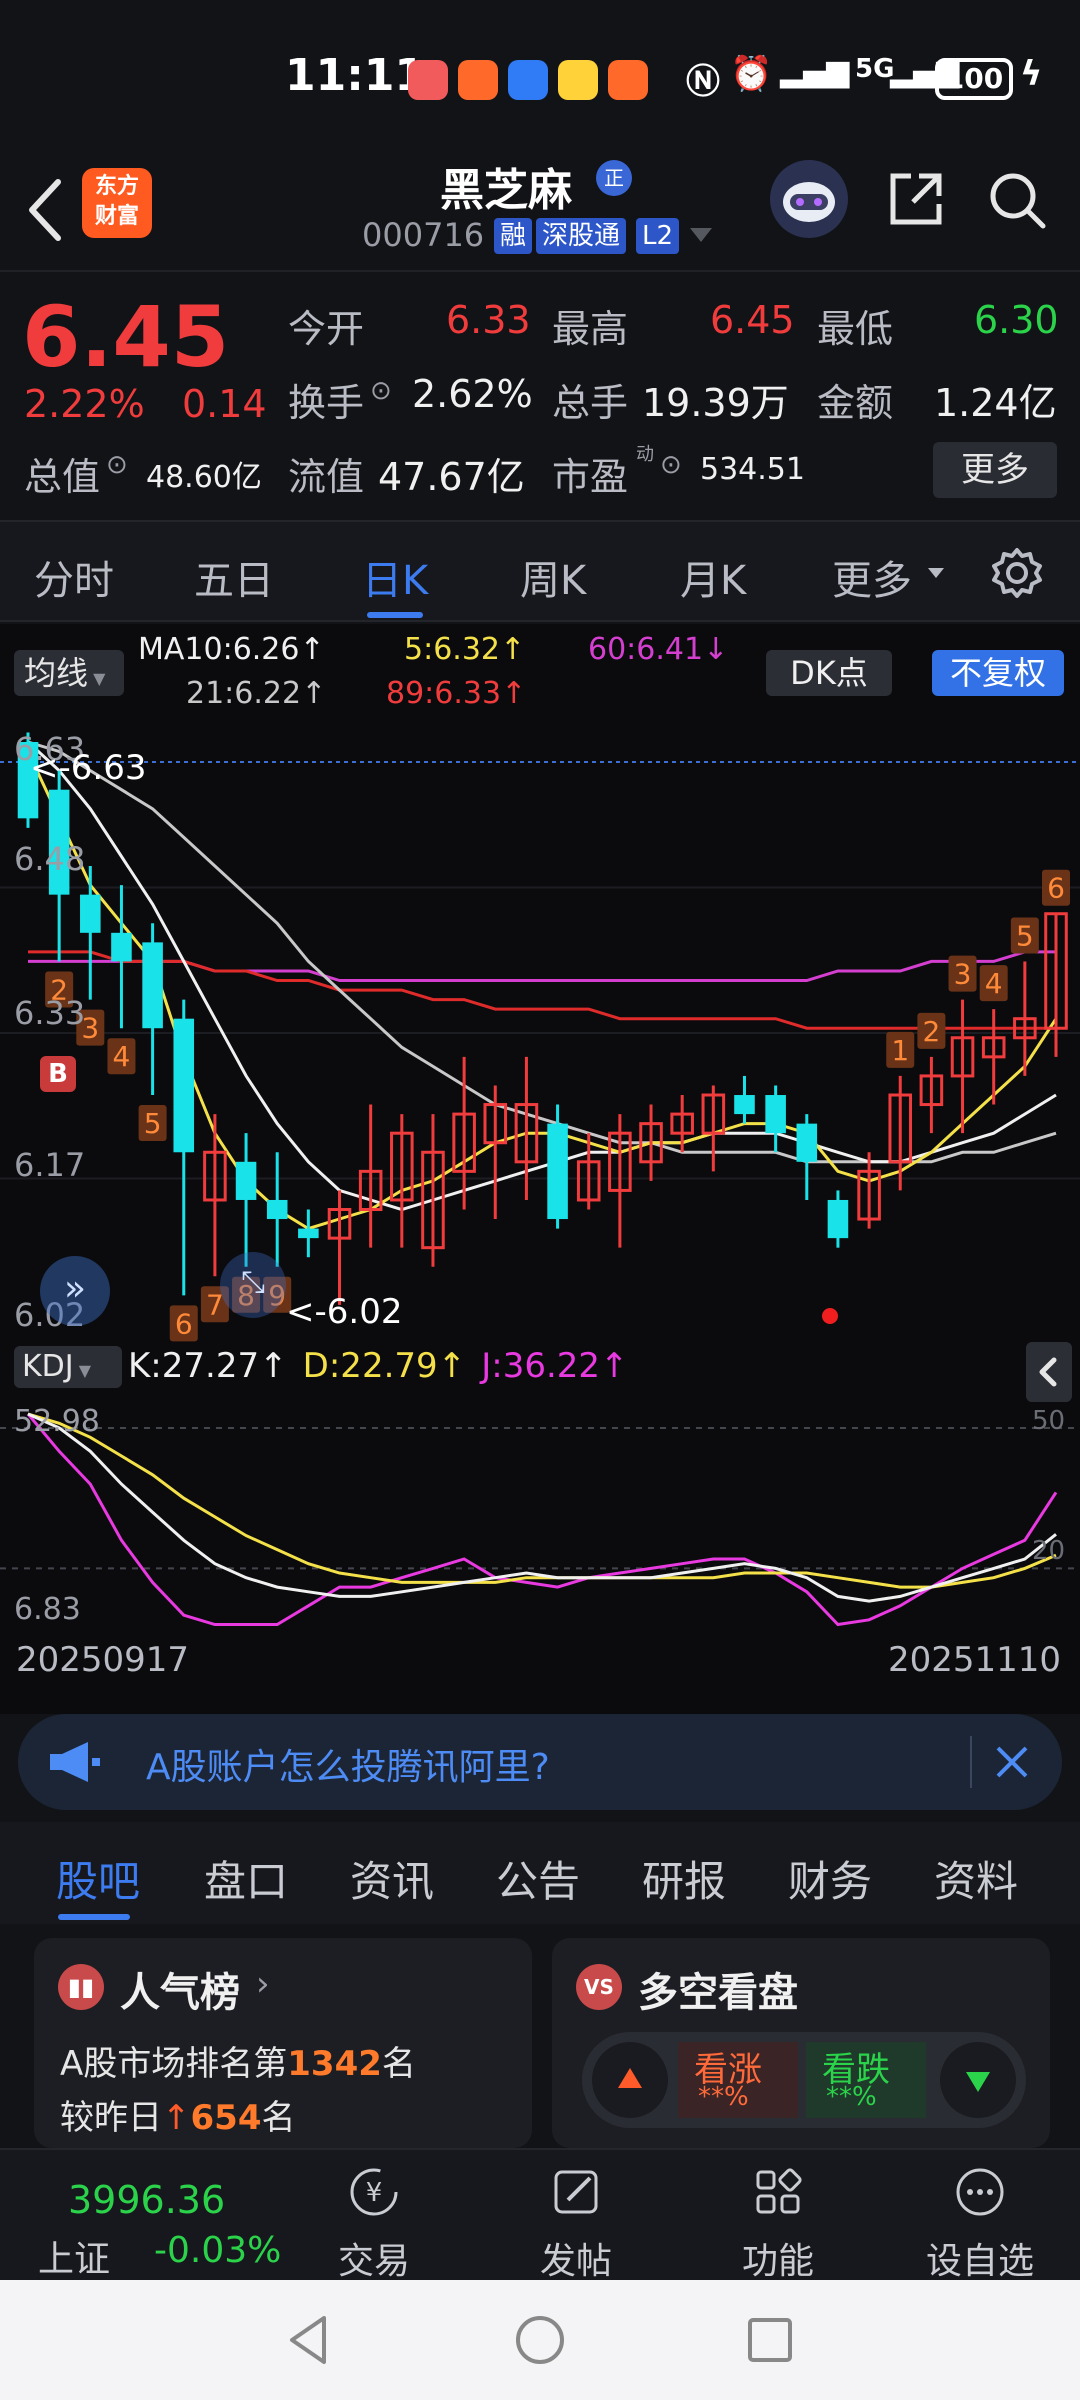 The height and width of the screenshot is (2400, 1080). Describe the element at coordinates (472, 394) in the screenshot. I see `turnover-value: 2.62%` at that location.